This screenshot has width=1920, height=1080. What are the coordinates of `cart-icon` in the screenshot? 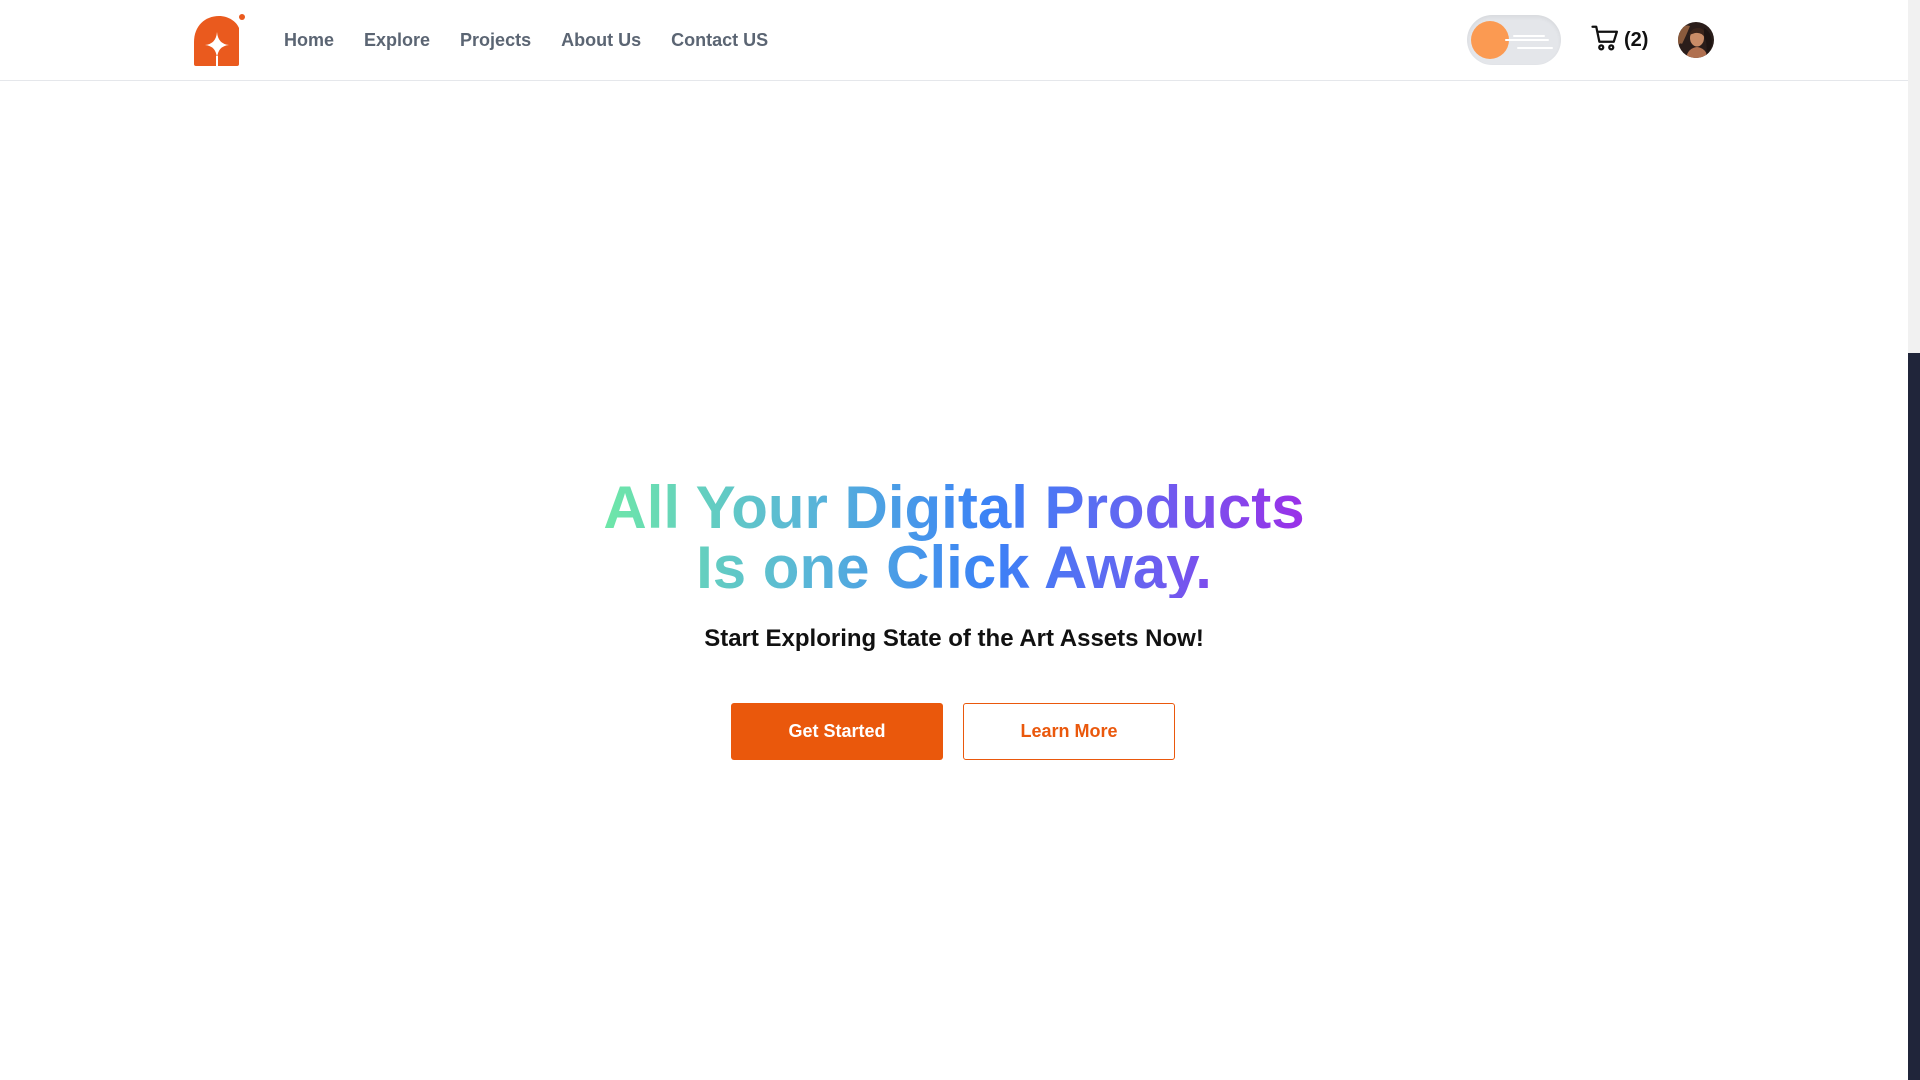 It's located at (1605, 40).